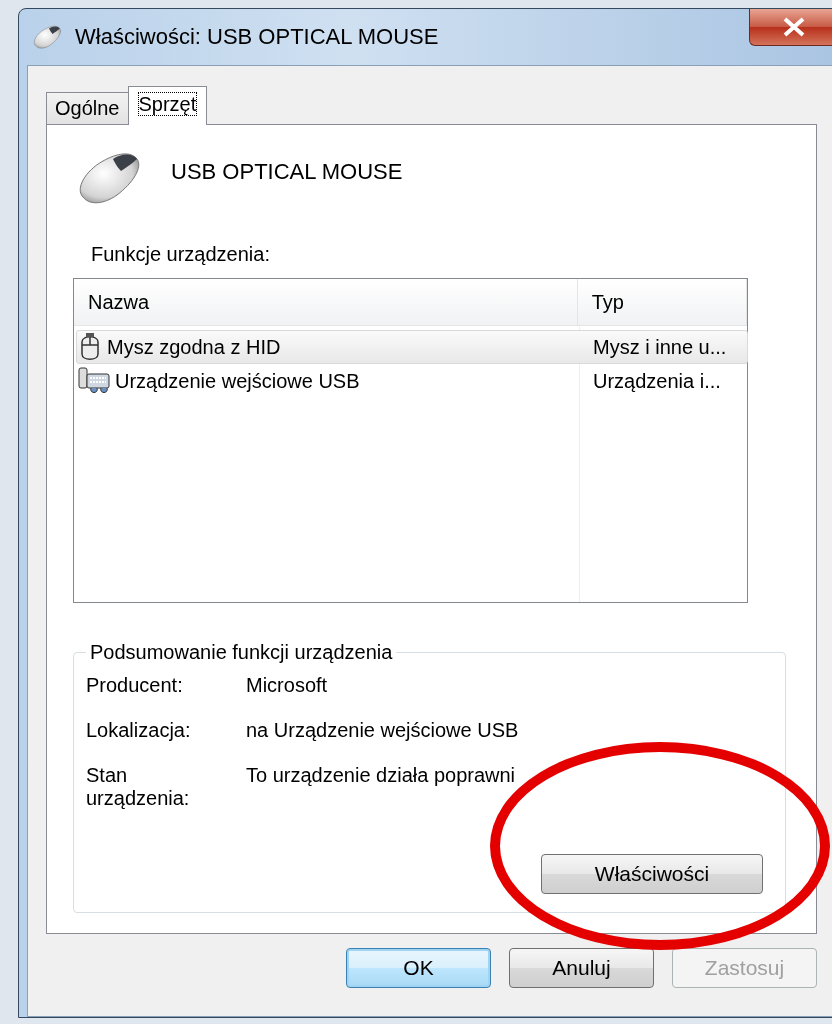  What do you see at coordinates (135, 685) in the screenshot?
I see `field-label: Producent:` at bounding box center [135, 685].